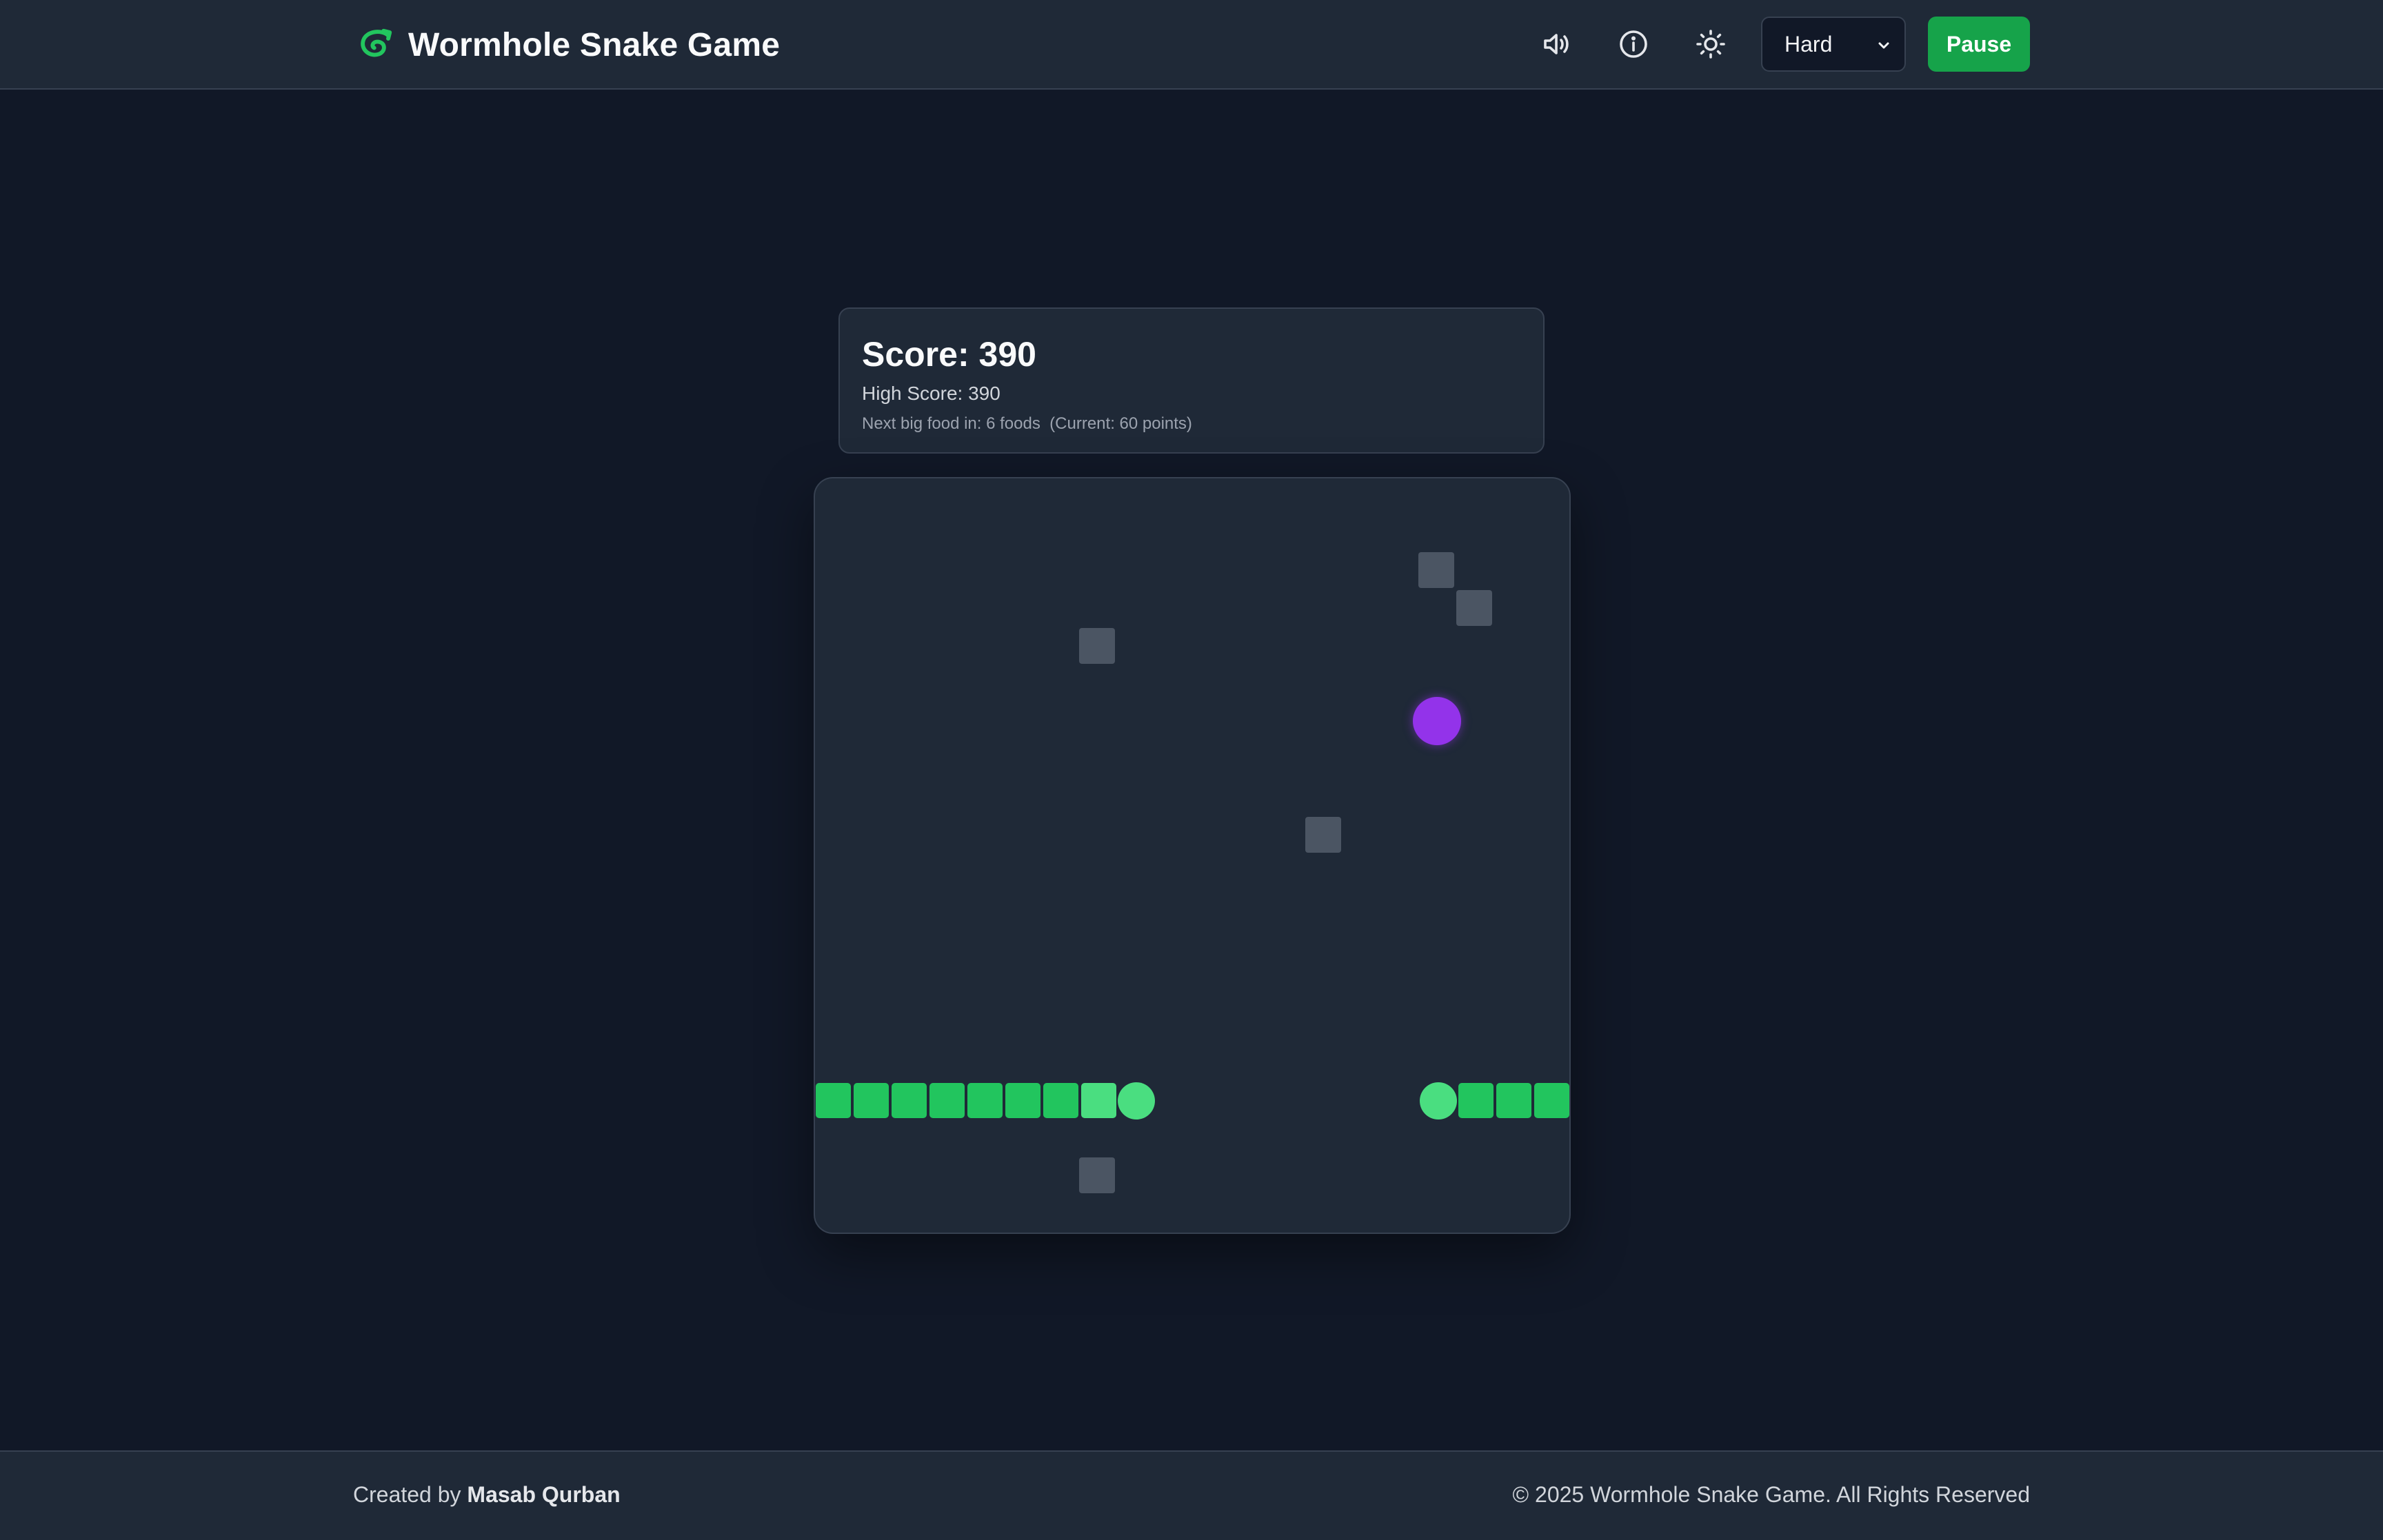 The image size is (2383, 1540). I want to click on snake-tail-end, so click(1438, 1101).